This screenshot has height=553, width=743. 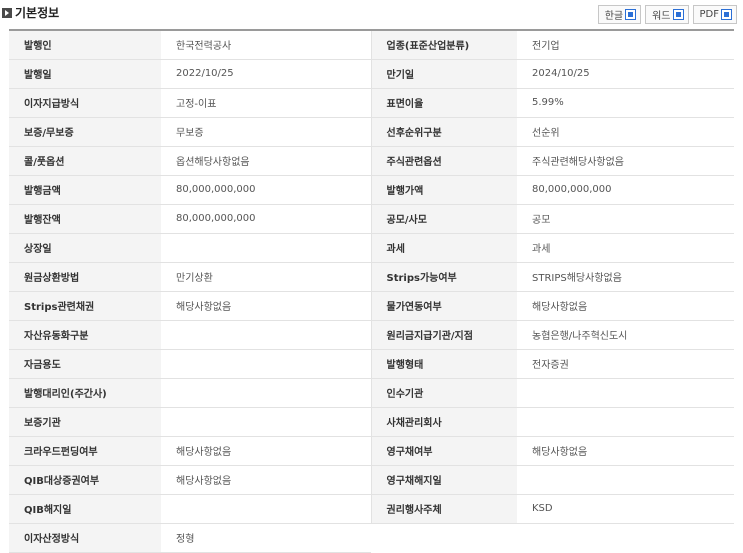 I want to click on field-value: 2024/10/25, so click(x=625, y=74).